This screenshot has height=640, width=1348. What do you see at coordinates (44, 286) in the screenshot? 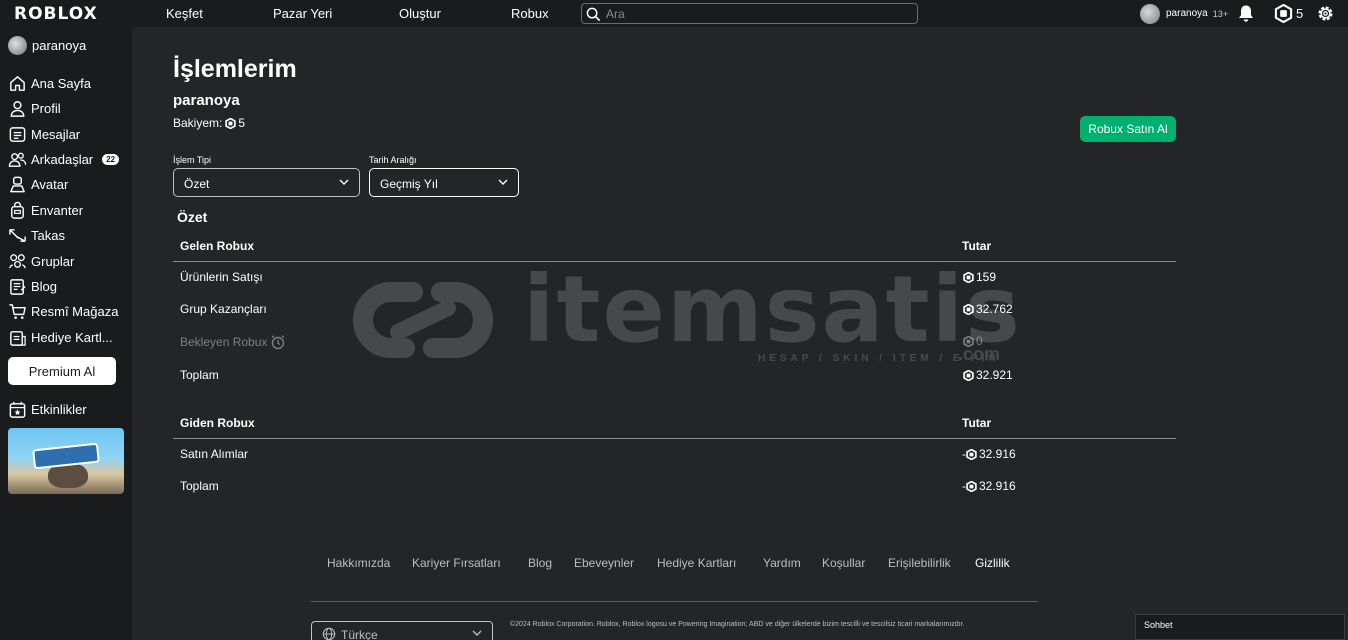
I see `sidebar-item-label: Blog` at bounding box center [44, 286].